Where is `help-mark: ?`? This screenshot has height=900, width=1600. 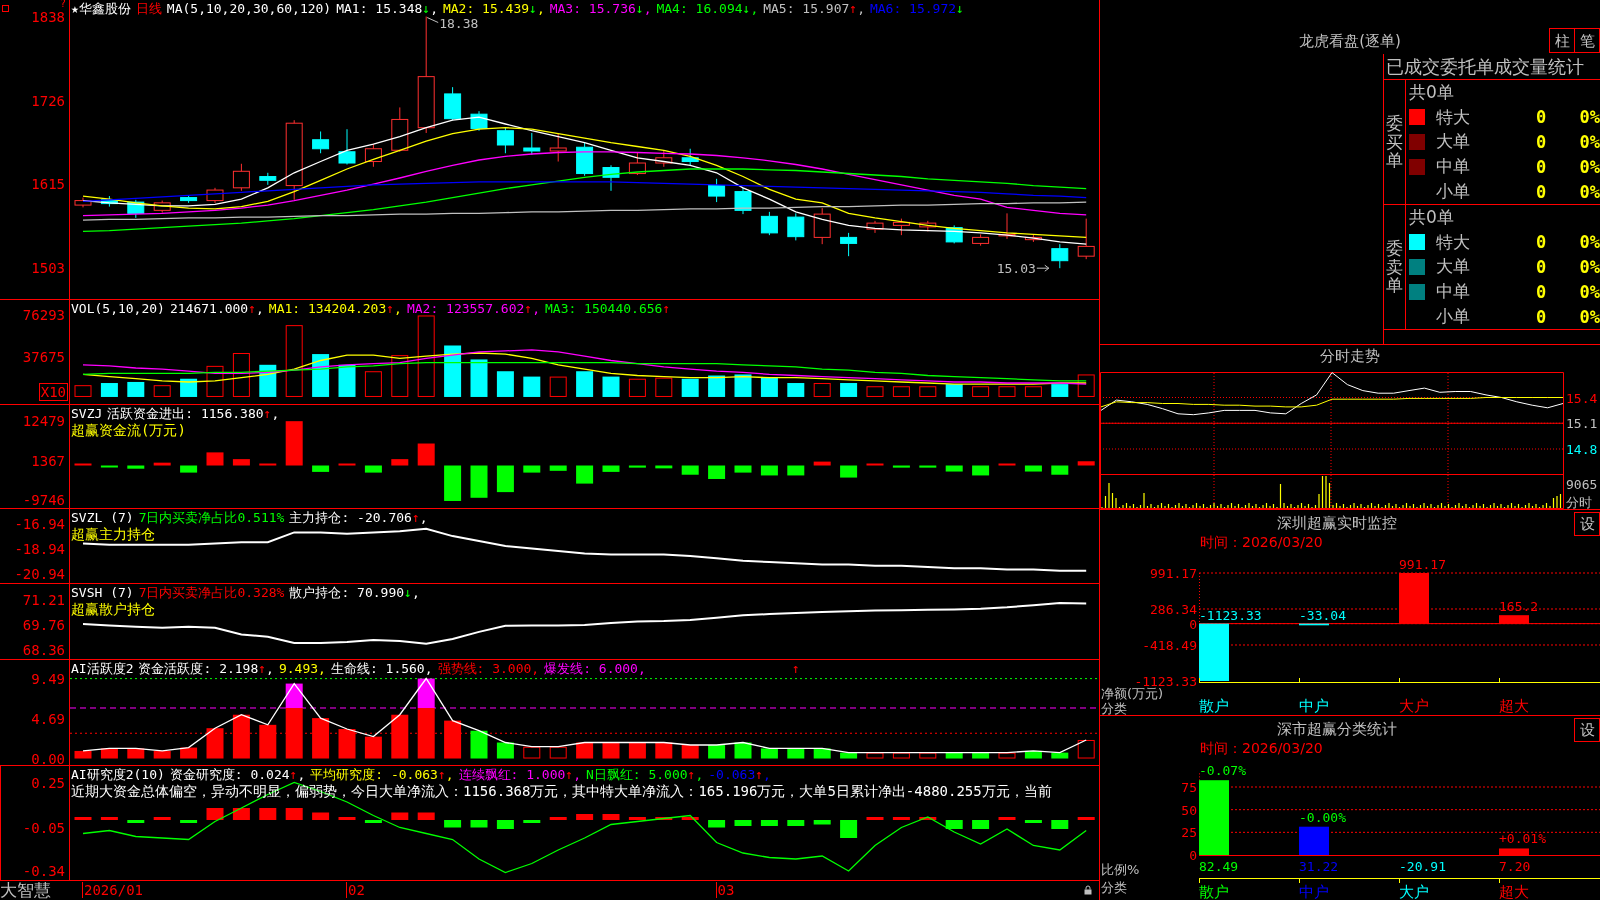 help-mark: ? is located at coordinates (62, 4).